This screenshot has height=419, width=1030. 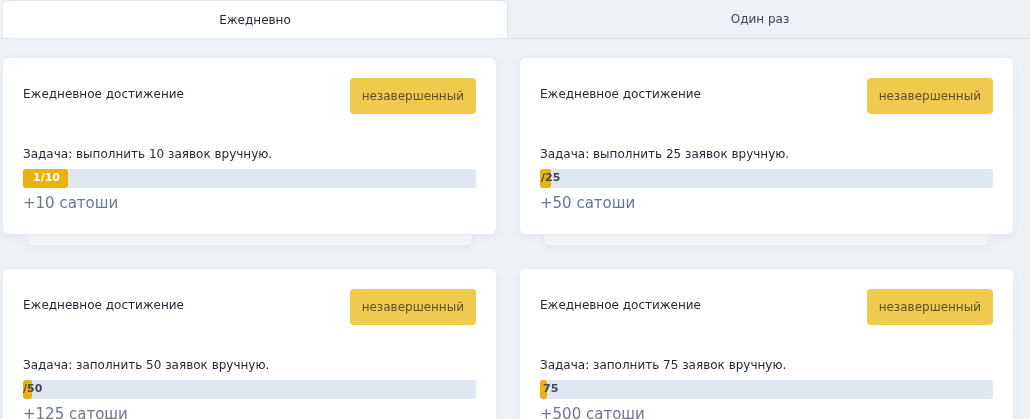 I want to click on task-text: Задача: выполнить 10 заявок вручную., so click(x=148, y=154).